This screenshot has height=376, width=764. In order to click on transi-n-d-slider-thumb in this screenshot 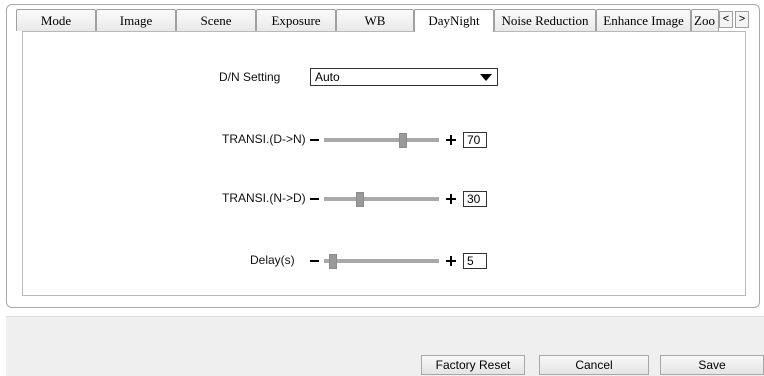, I will do `click(360, 199)`.